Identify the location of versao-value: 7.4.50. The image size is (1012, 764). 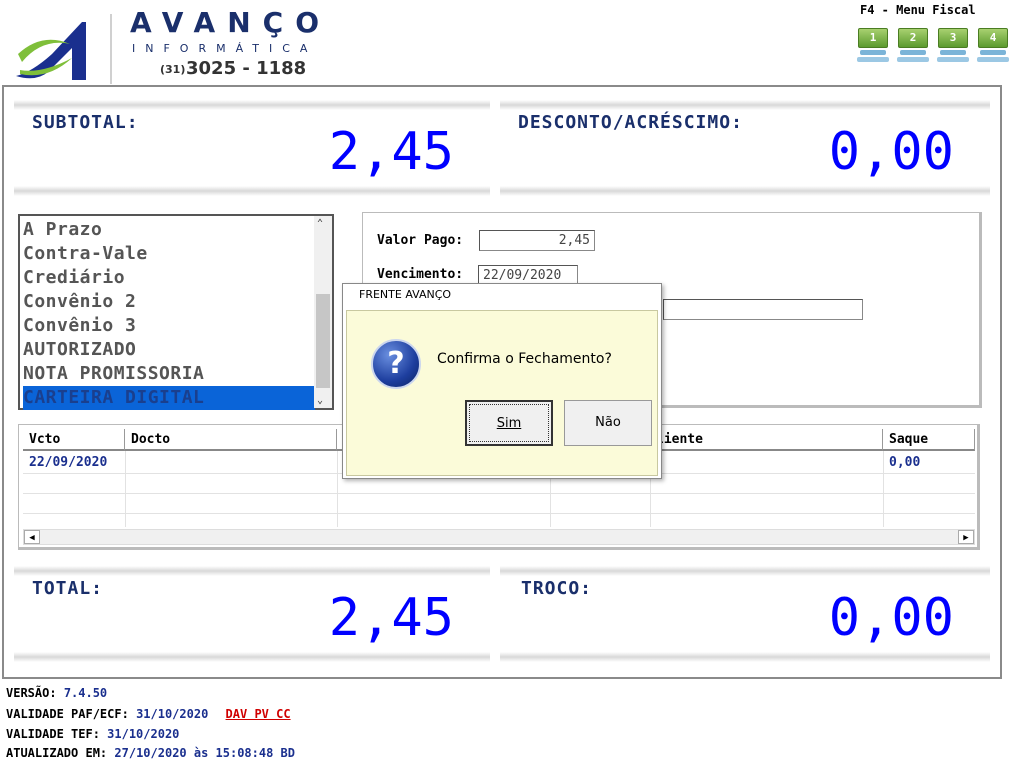
(85, 693).